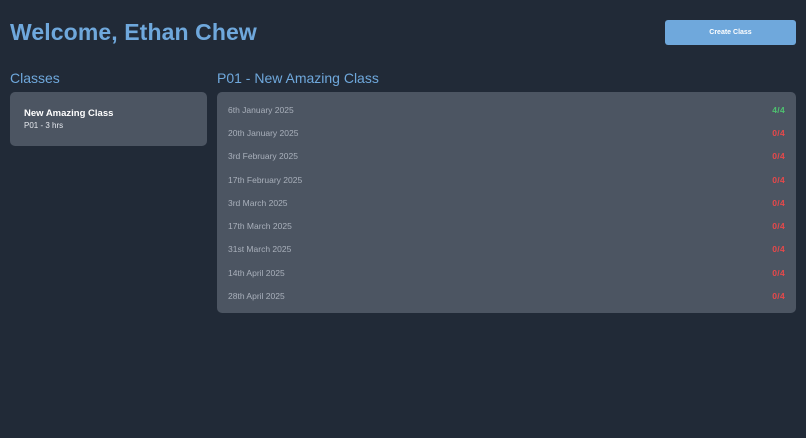 Image resolution: width=806 pixels, height=438 pixels. Describe the element at coordinates (69, 113) in the screenshot. I see `class-card-name: New Amazing Class` at that location.